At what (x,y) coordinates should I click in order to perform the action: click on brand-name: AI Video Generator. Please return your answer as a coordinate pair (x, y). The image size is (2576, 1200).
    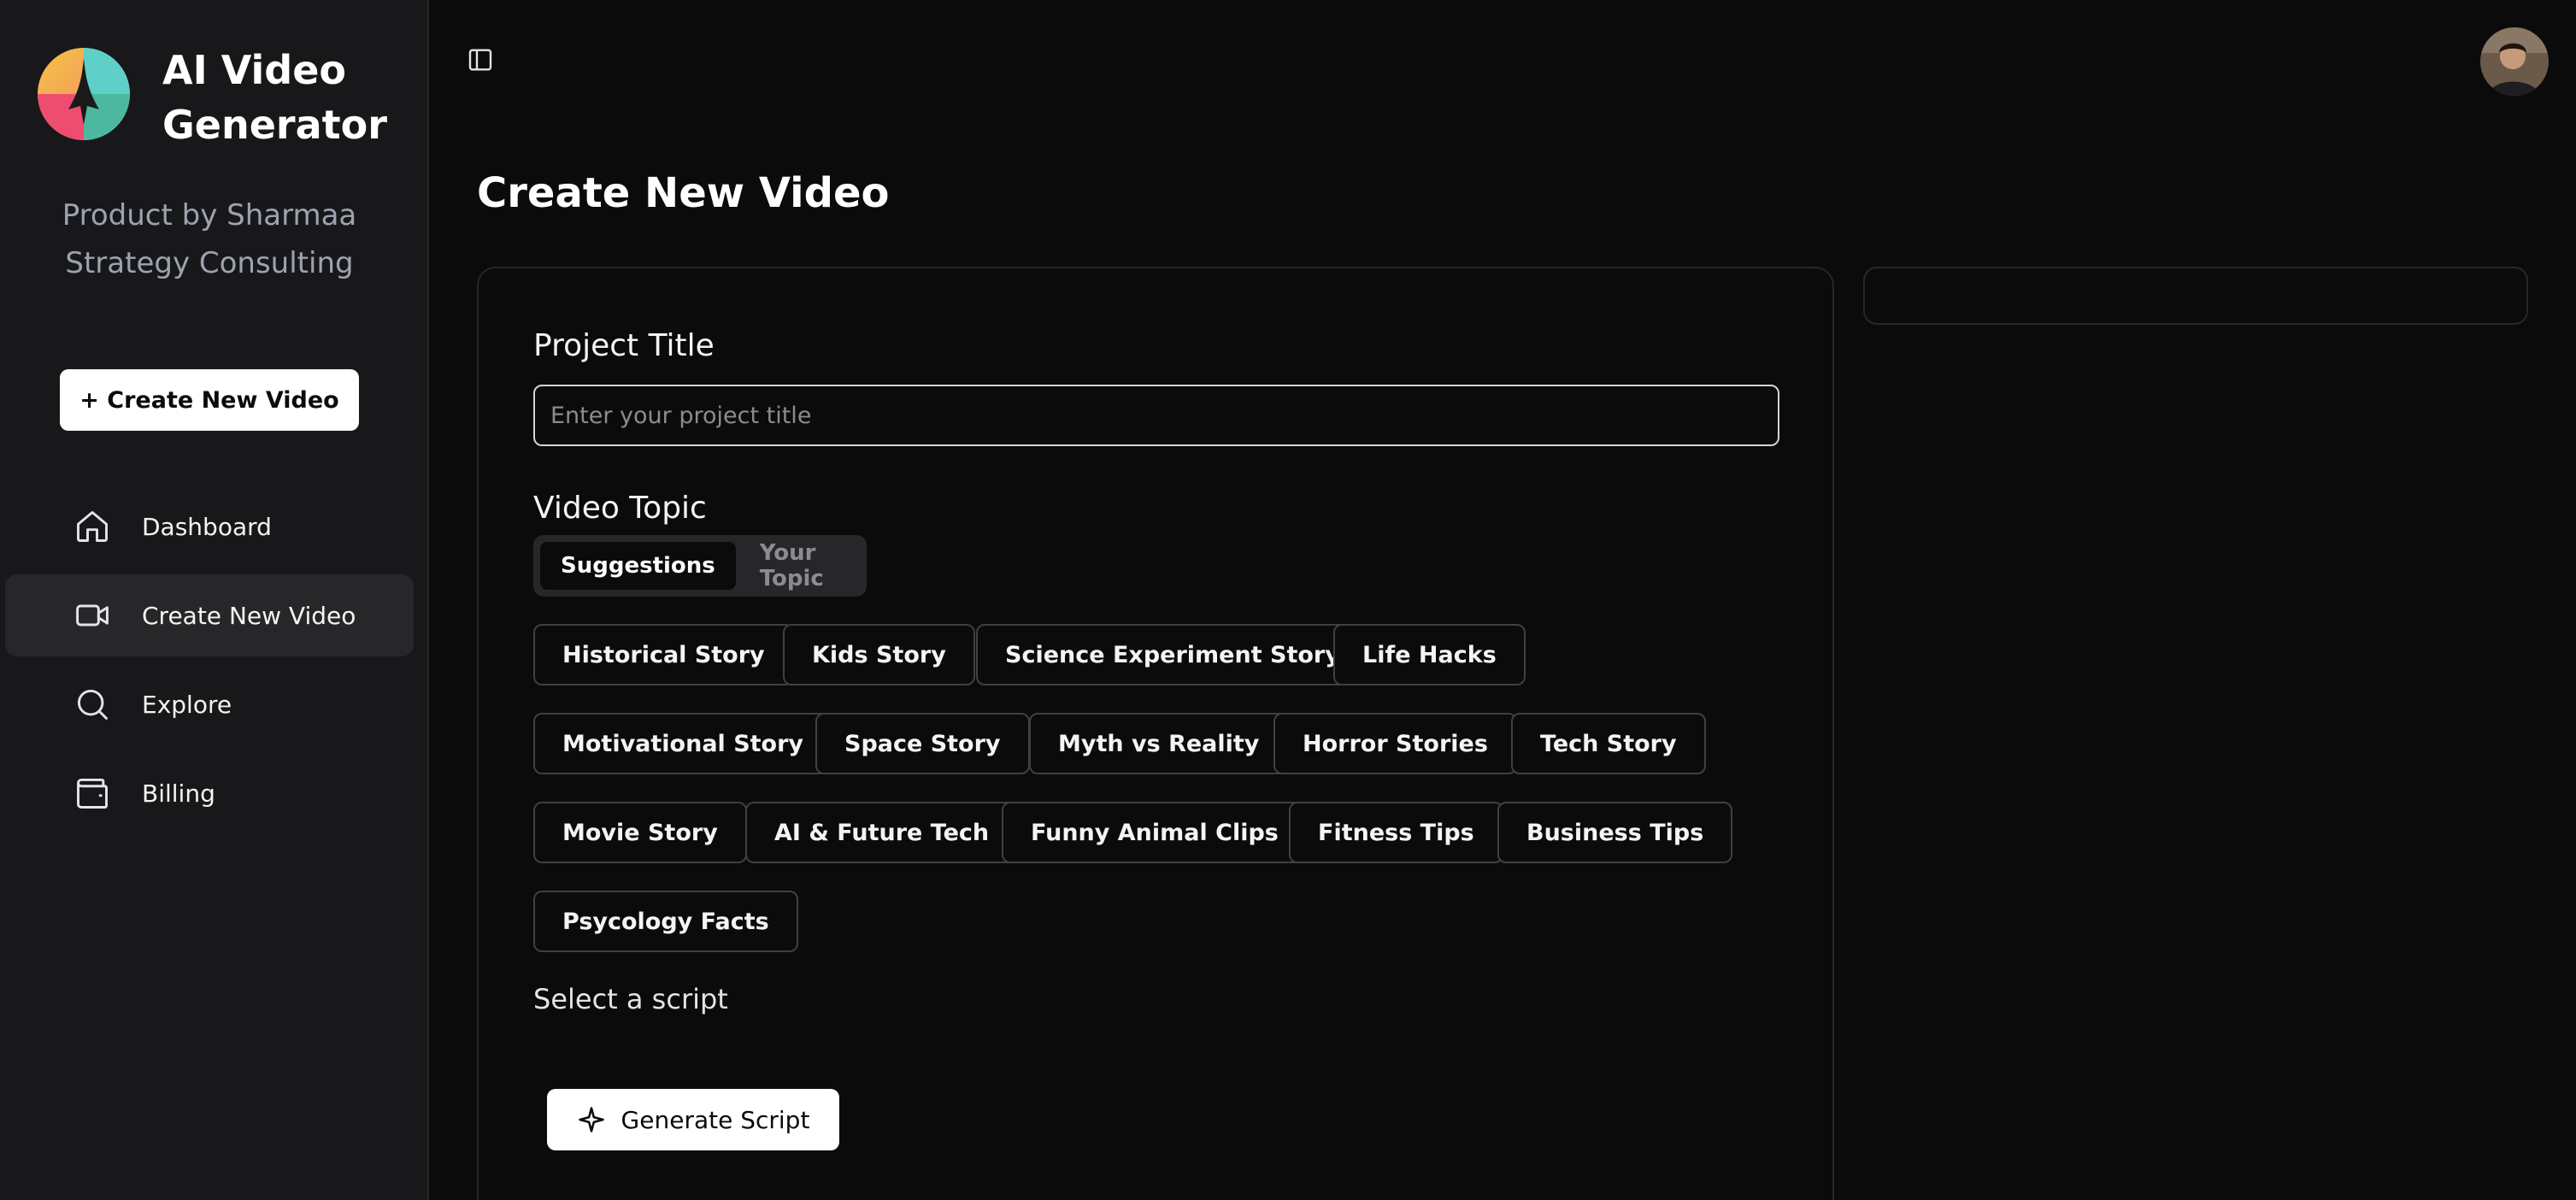
    Looking at the image, I should click on (274, 97).